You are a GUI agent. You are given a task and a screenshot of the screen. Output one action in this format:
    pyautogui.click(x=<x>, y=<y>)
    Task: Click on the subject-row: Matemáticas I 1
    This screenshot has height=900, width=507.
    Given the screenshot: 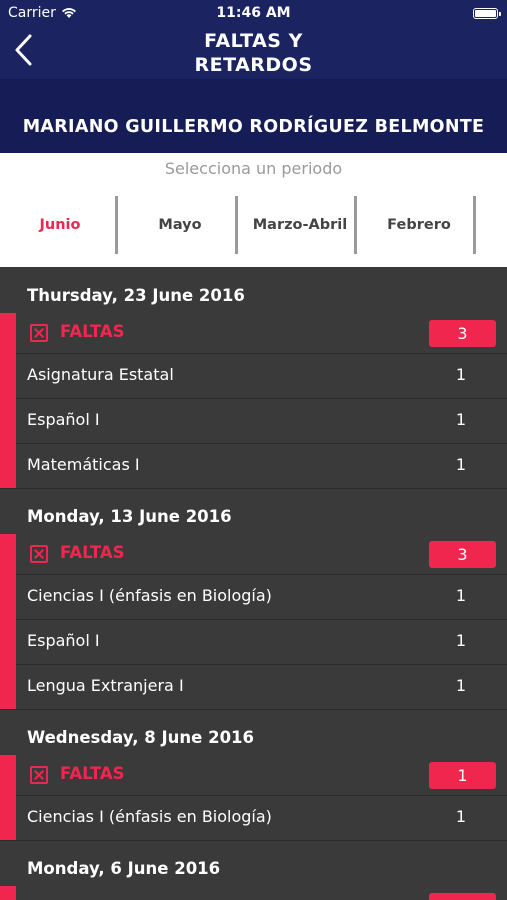 What is the action you would take?
    pyautogui.click(x=261, y=465)
    